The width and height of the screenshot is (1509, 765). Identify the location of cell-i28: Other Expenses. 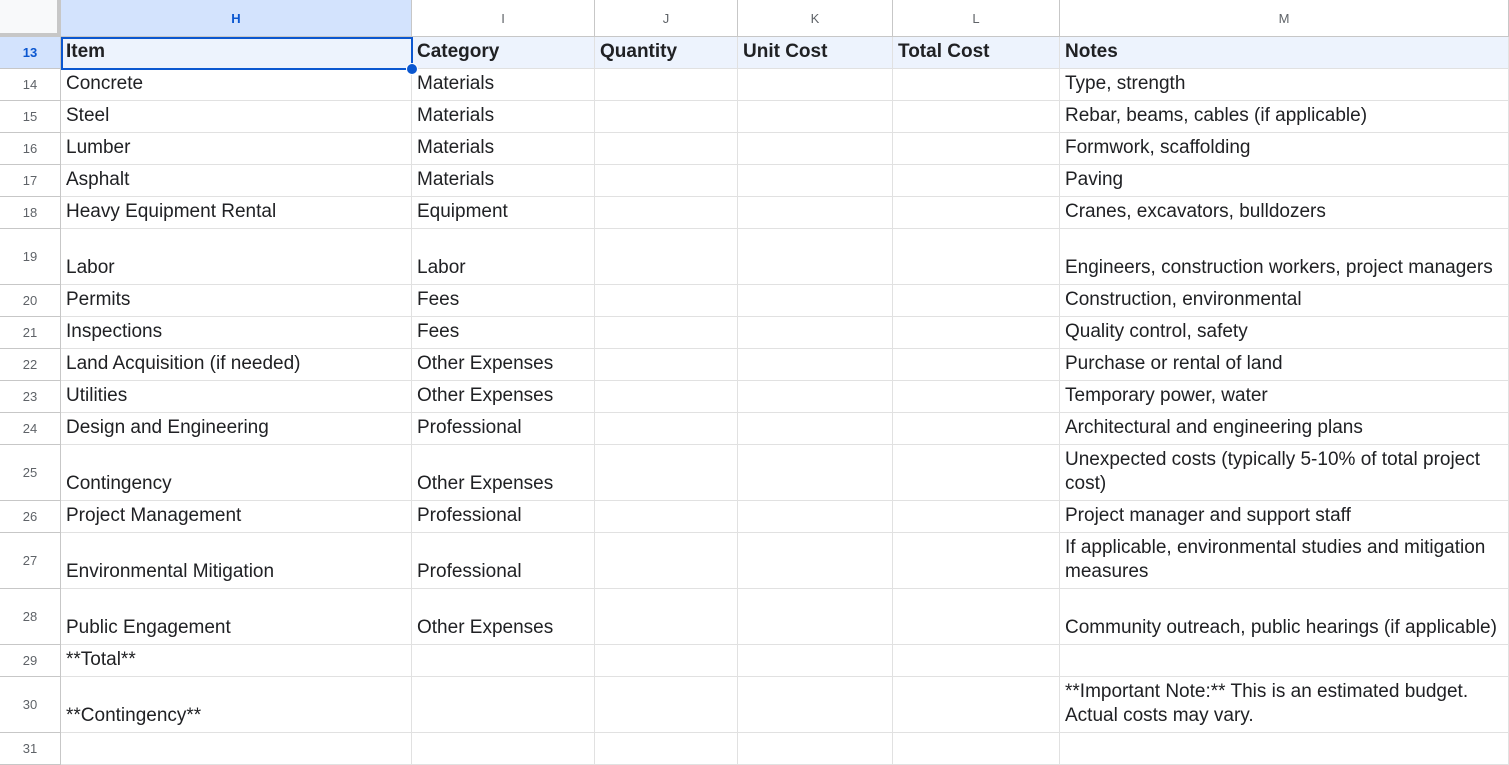
(503, 617).